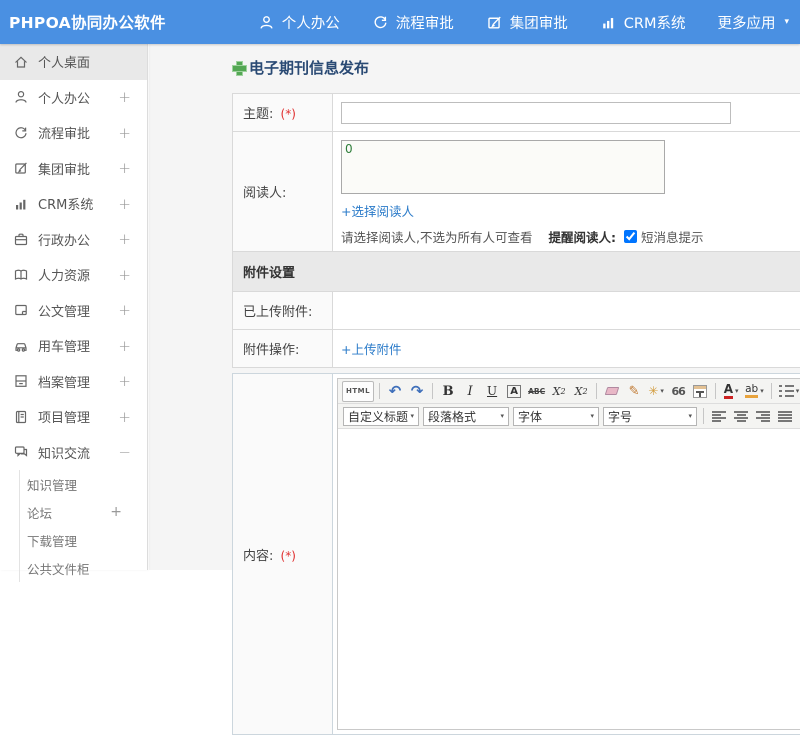 This screenshot has height=735, width=800. Describe the element at coordinates (536, 391) in the screenshot. I see `strikethrough-button: ABC` at that location.